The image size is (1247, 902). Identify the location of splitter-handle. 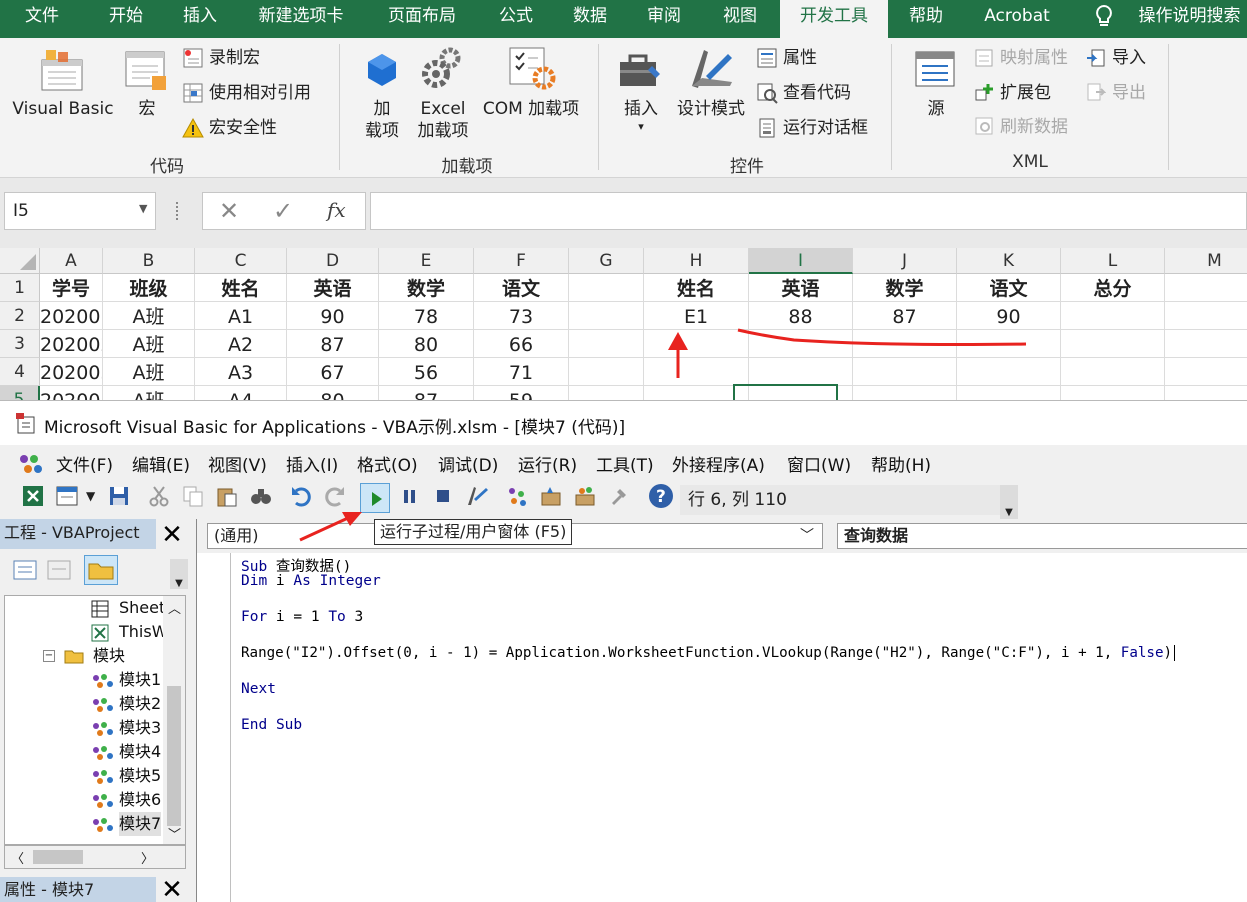
(178, 211).